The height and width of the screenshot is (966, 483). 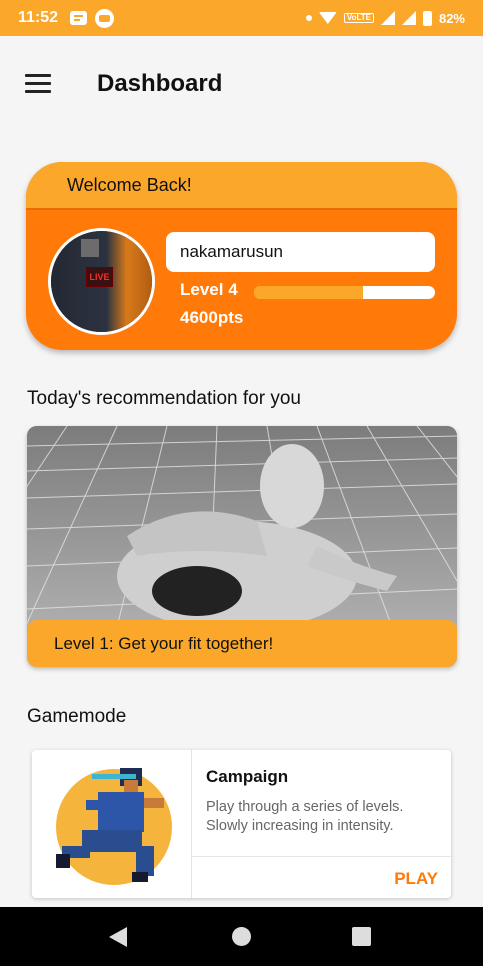 I want to click on signal-icon, so click(x=387, y=18).